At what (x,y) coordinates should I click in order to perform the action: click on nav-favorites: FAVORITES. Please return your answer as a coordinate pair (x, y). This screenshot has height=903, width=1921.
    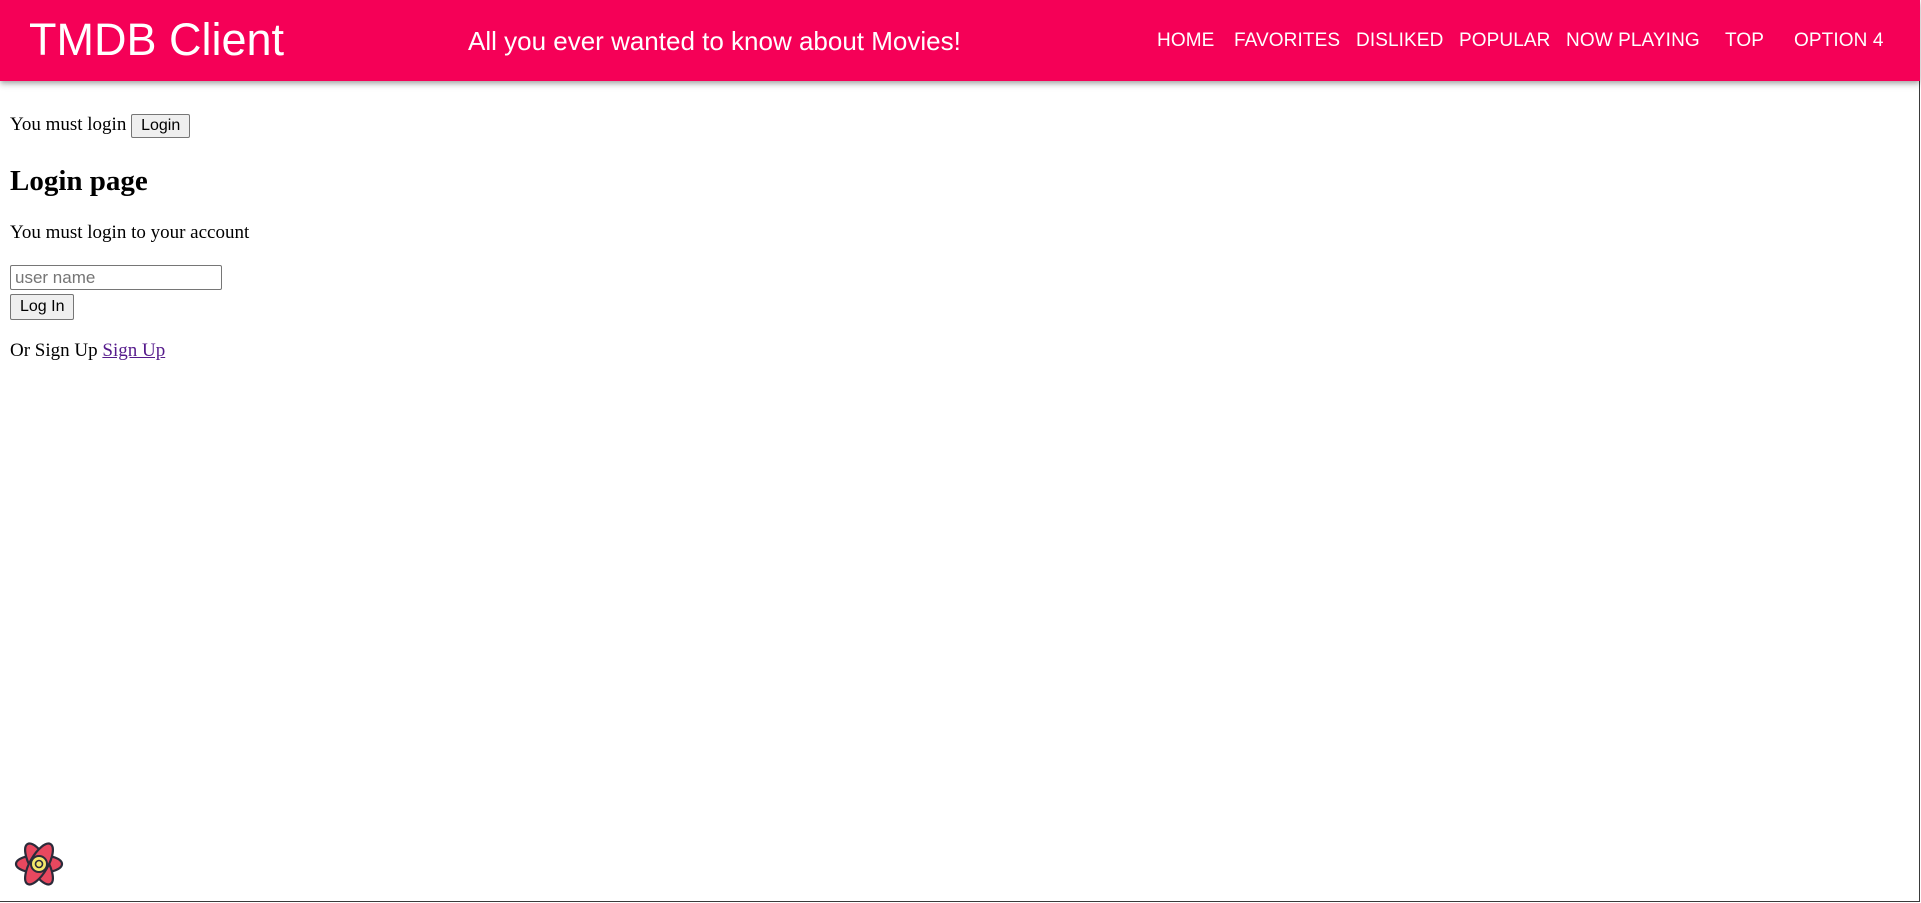
    Looking at the image, I should click on (1287, 41).